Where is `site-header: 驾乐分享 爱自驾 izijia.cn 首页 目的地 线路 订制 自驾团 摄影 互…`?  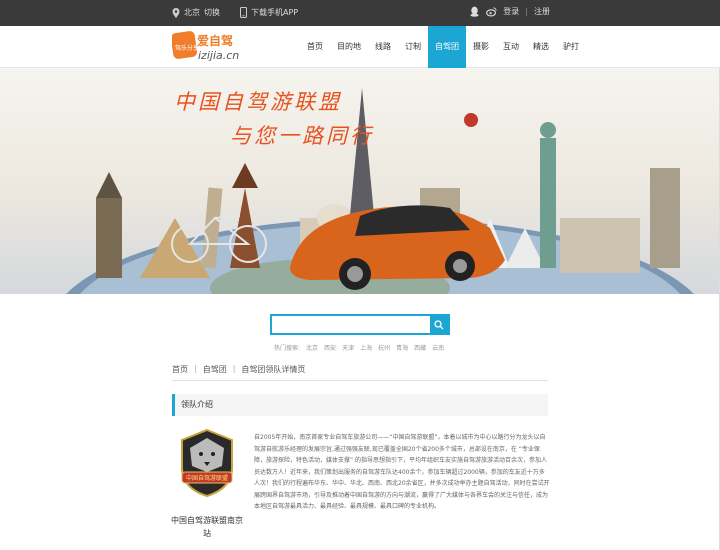 site-header: 驾乐分享 爱自驾 izijia.cn 首页 目的地 线路 订制 自驾团 摄影 互… is located at coordinates (360, 47).